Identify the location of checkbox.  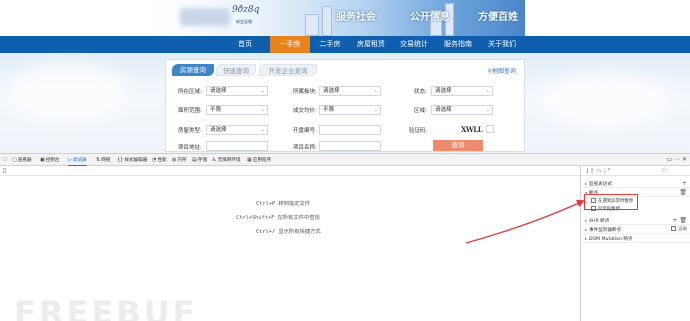
(673, 228).